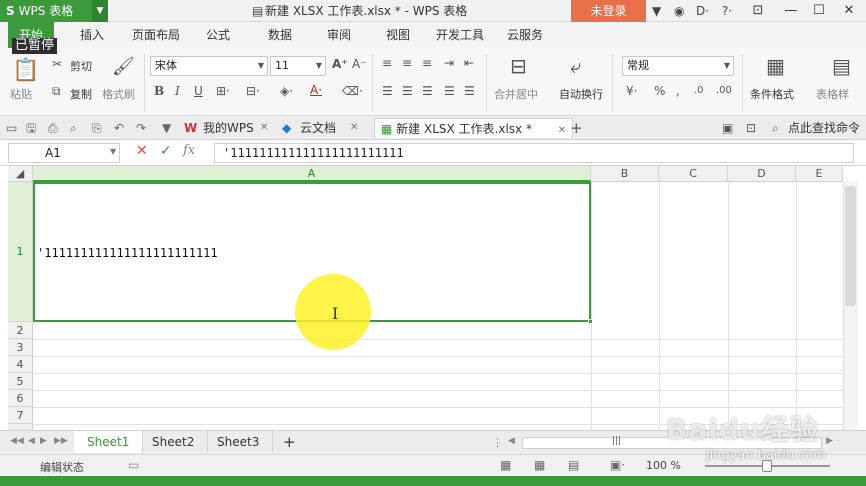 The height and width of the screenshot is (486, 866). What do you see at coordinates (581, 94) in the screenshot?
I see `wrap-text-button: 自动换行` at bounding box center [581, 94].